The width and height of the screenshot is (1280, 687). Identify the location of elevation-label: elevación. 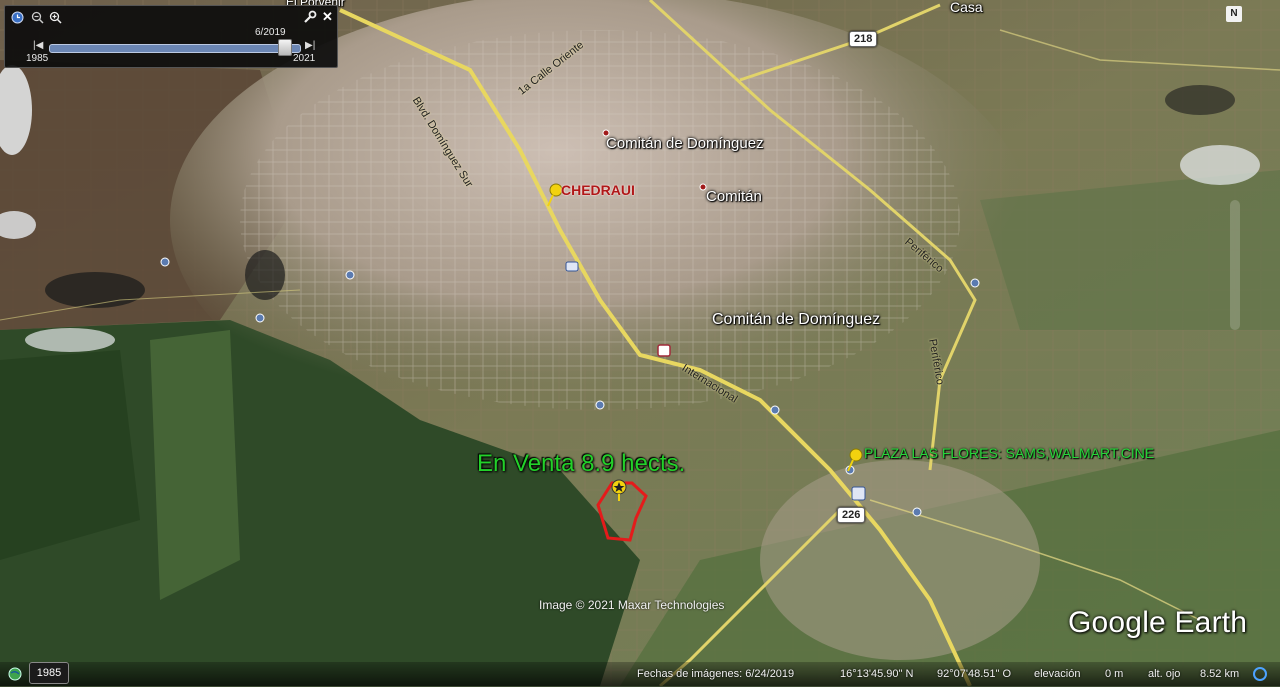
(1057, 674).